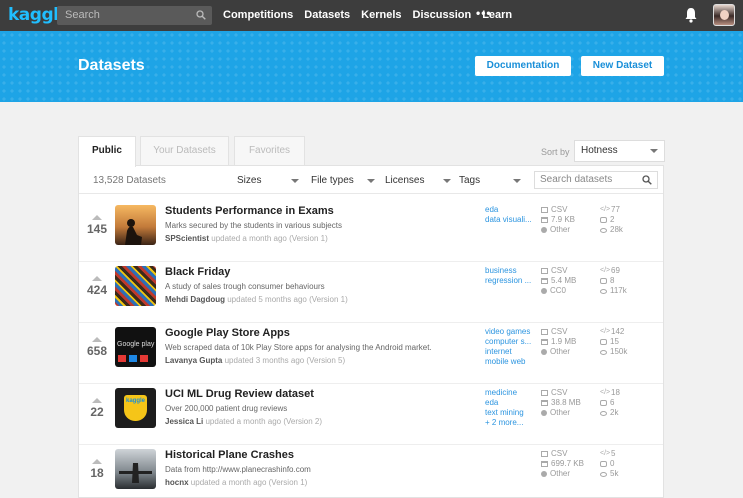 Image resolution: width=743 pixels, height=498 pixels. Describe the element at coordinates (510, 393) in the screenshot. I see `tag-link: medicine` at that location.